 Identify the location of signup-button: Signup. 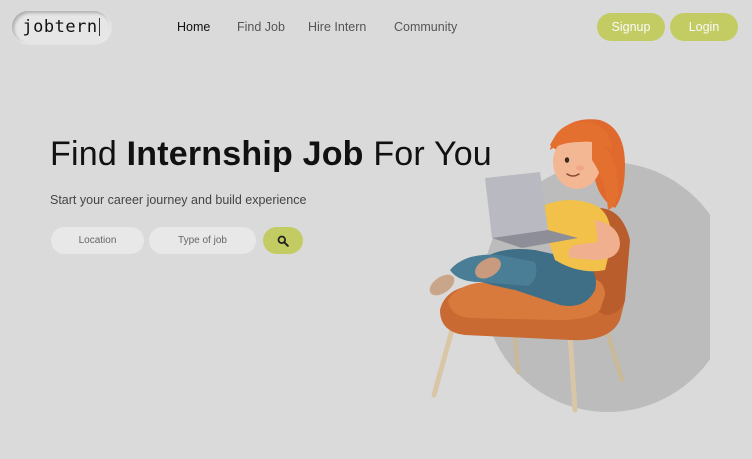
(631, 27).